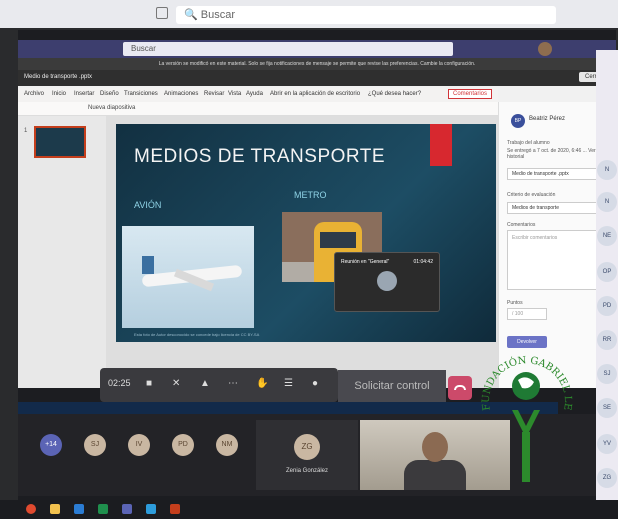 Image resolution: width=618 pixels, height=519 pixels. What do you see at coordinates (219, 385) in the screenshot?
I see `call-controls: 02:25 ■ ✕ ▲ ⋯ ✋ ☰ ●` at bounding box center [219, 385].